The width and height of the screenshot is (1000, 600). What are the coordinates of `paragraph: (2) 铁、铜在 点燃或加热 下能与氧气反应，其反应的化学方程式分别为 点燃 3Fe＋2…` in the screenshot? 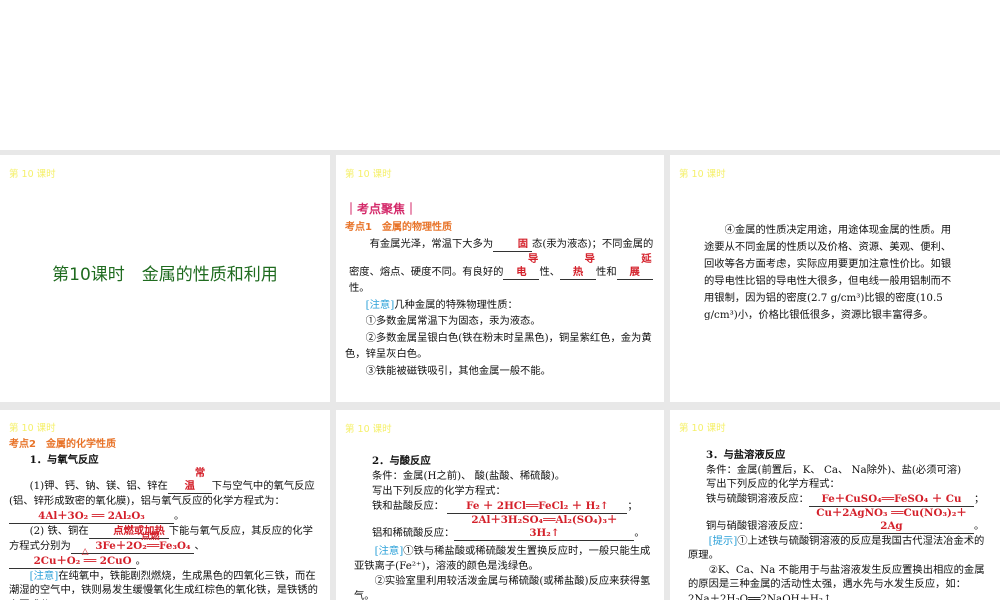 It's located at (161, 546).